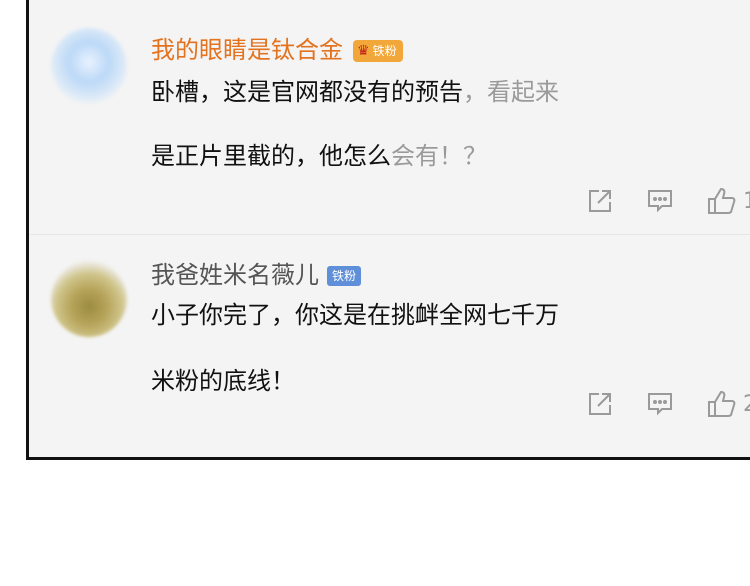 This screenshot has width=750, height=586. Describe the element at coordinates (363, 51) in the screenshot. I see `crown-icon: ♛` at that location.